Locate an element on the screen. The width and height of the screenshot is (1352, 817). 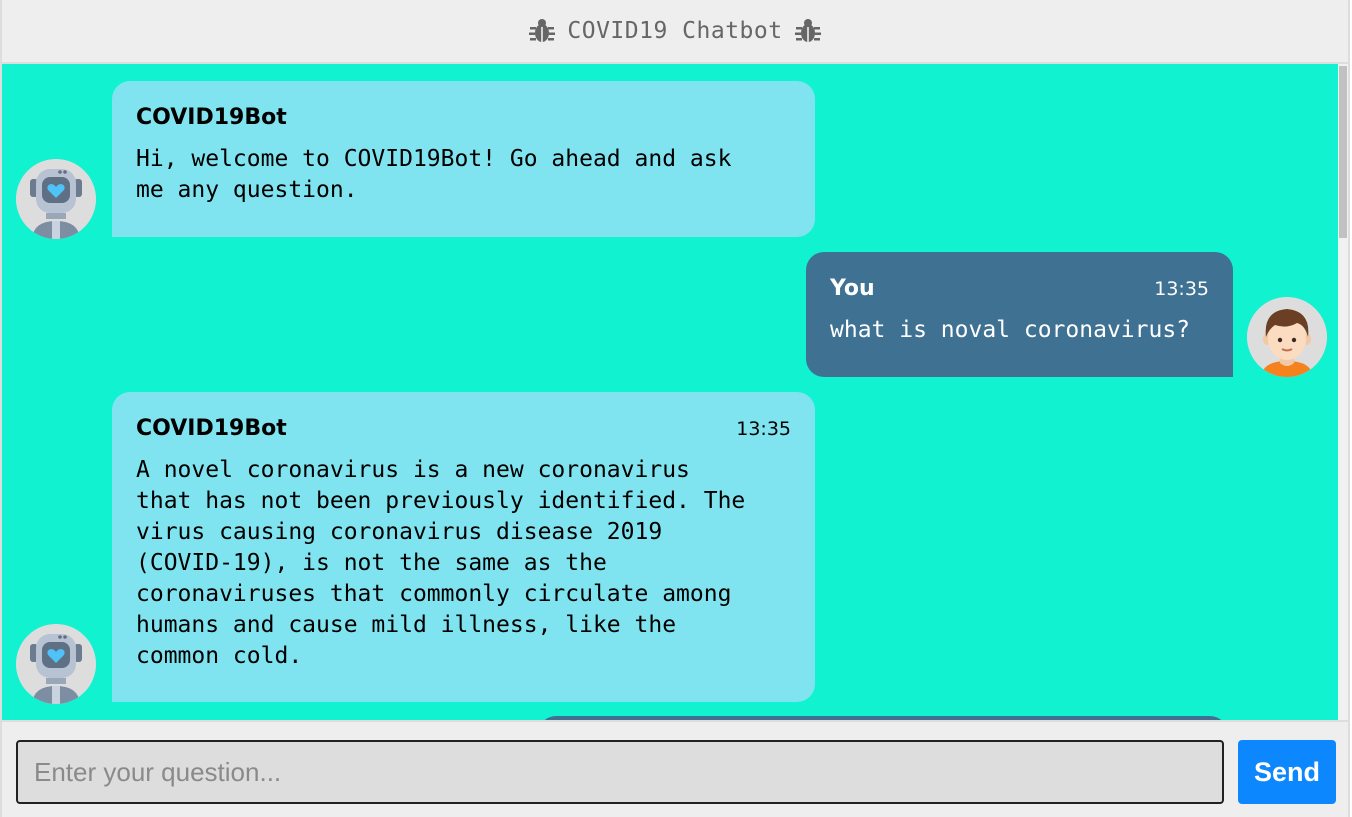
message-input-bar: Send is located at coordinates (675, 768).